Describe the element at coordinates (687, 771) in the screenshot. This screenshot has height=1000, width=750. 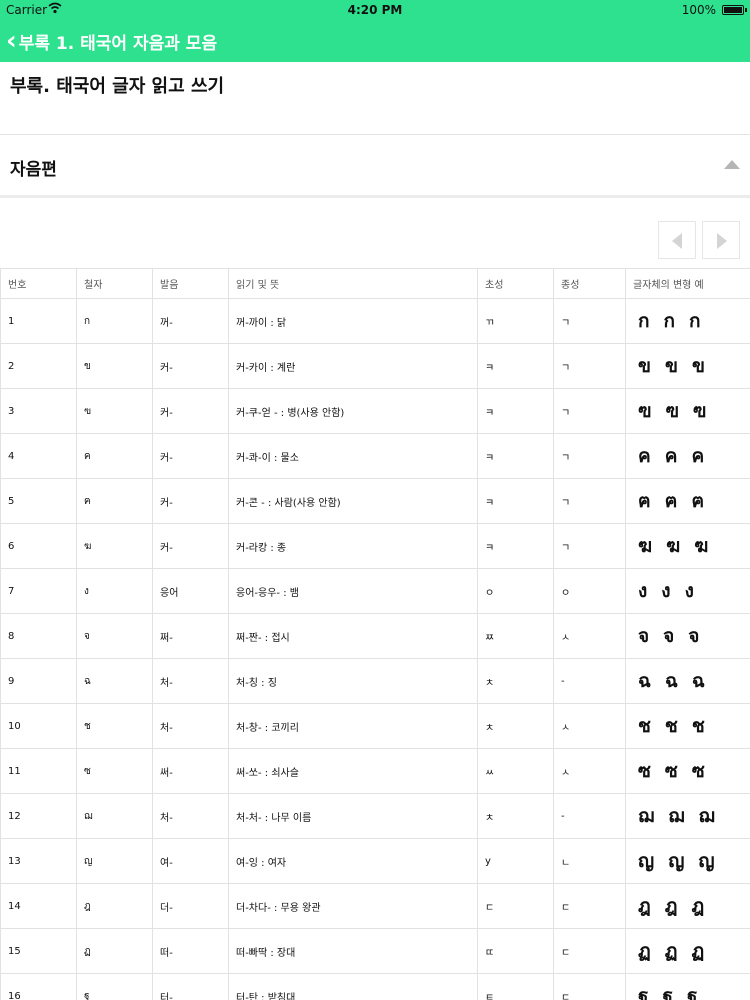
I see `cell-variants: ซซซ` at that location.